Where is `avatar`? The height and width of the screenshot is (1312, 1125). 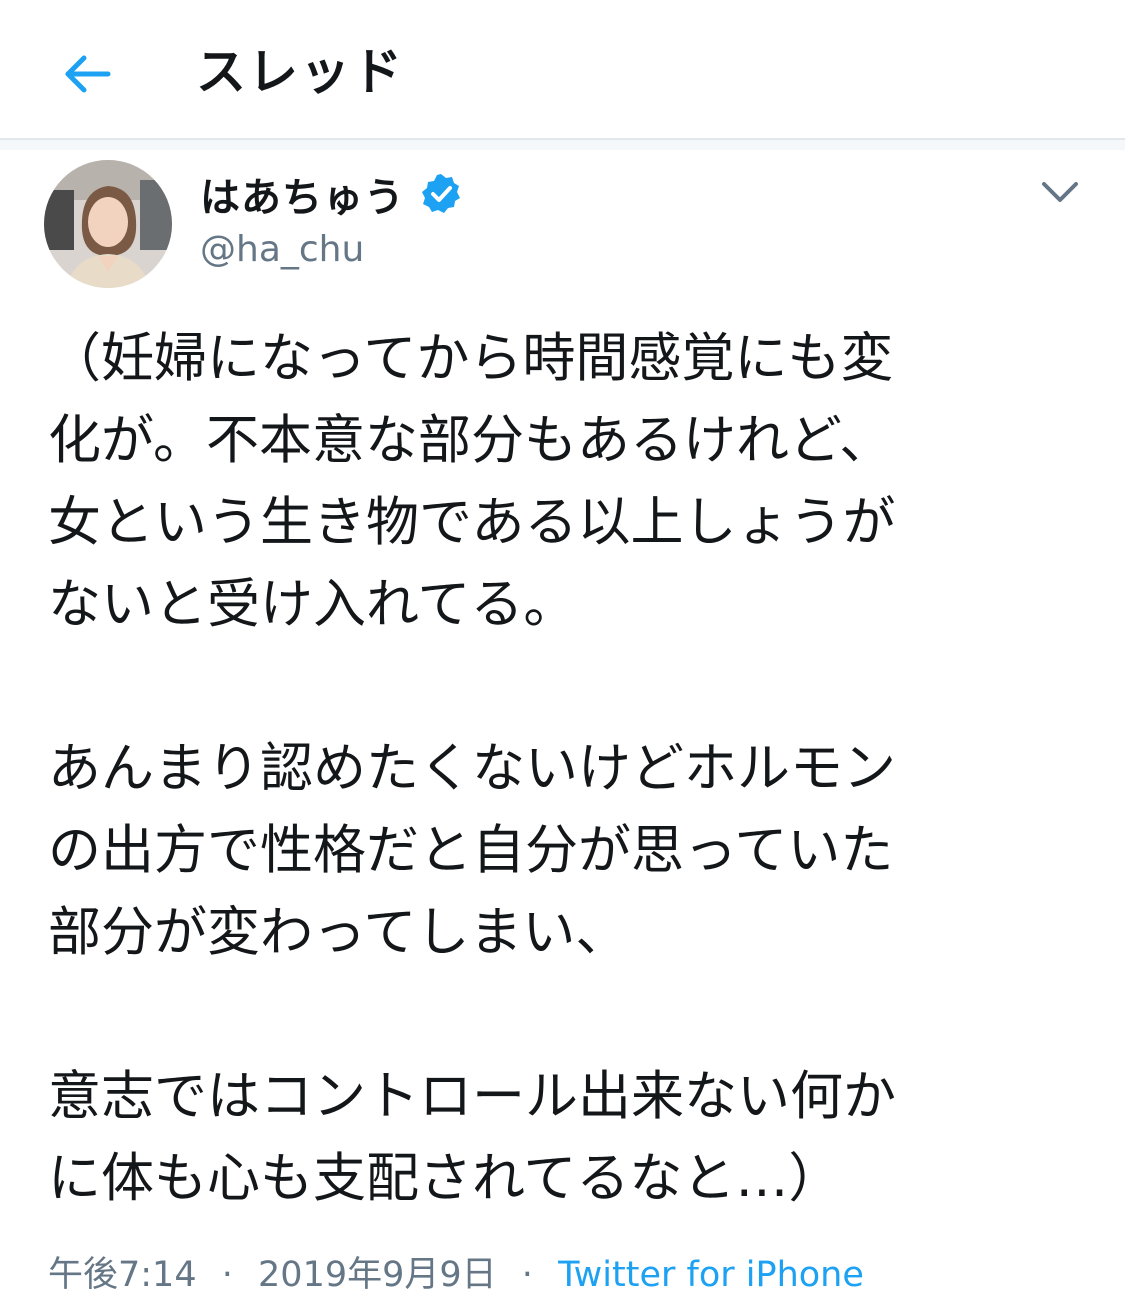 avatar is located at coordinates (108, 224).